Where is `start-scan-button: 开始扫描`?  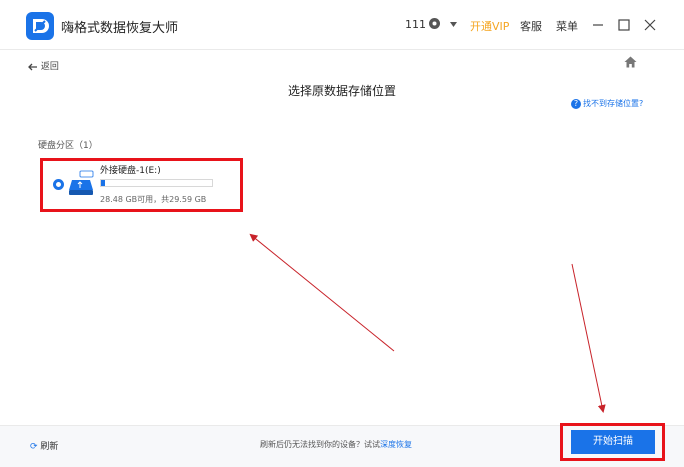
start-scan-button: 开始扫描 is located at coordinates (613, 442).